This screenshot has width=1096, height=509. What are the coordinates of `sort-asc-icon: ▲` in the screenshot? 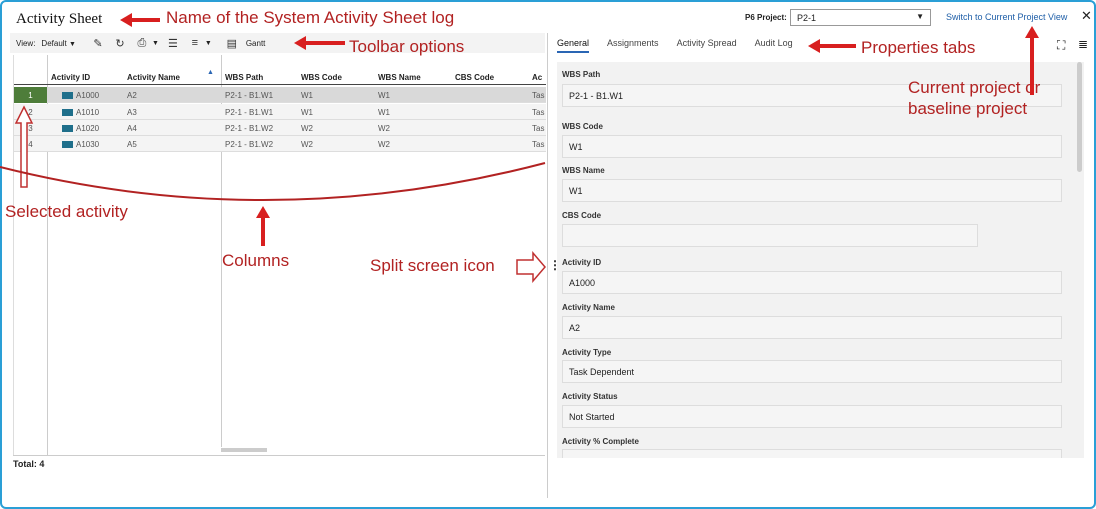 It's located at (210, 72).